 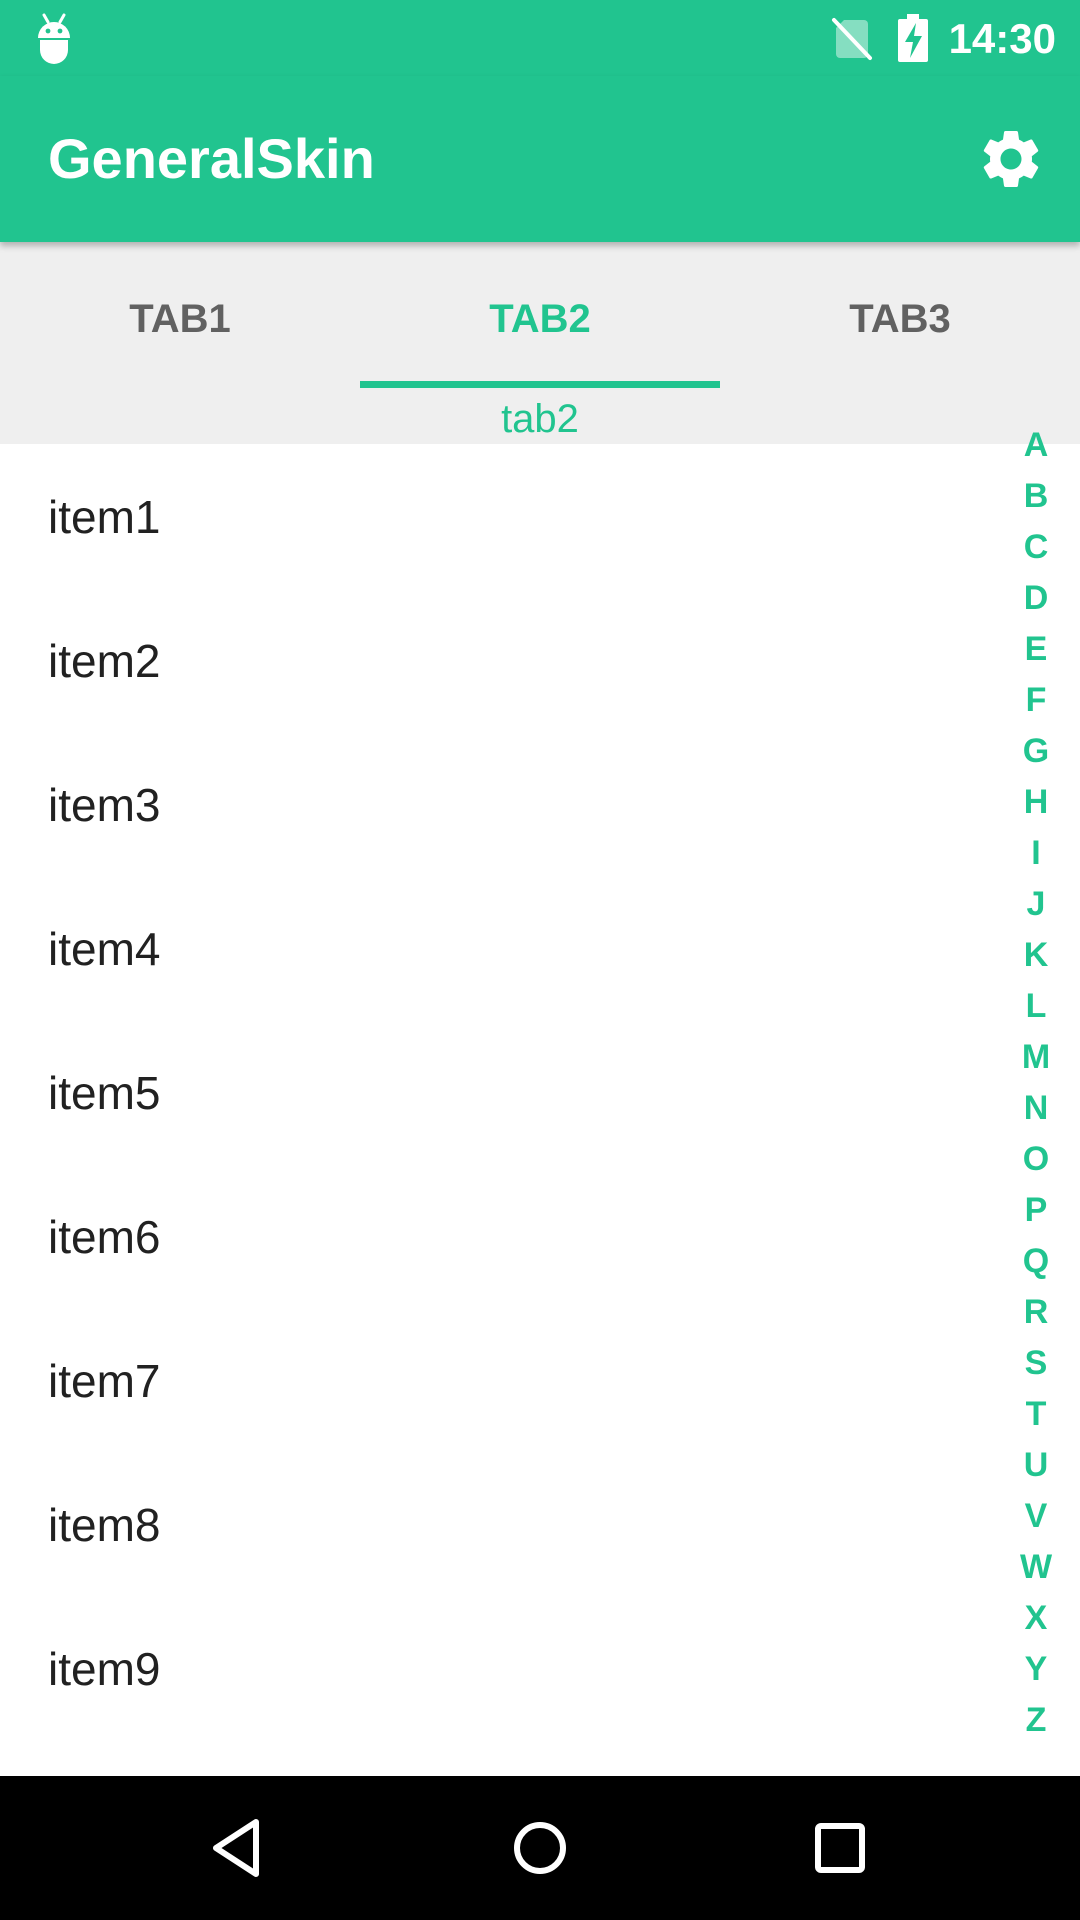 I want to click on index-letter-l: L, so click(x=1036, y=1006).